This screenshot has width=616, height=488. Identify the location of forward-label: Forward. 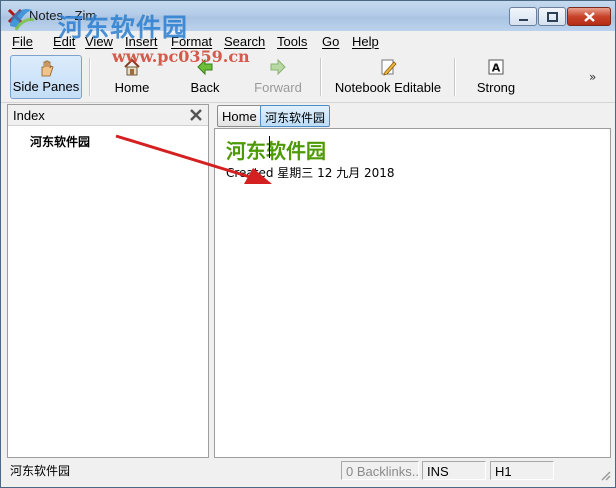
(278, 87).